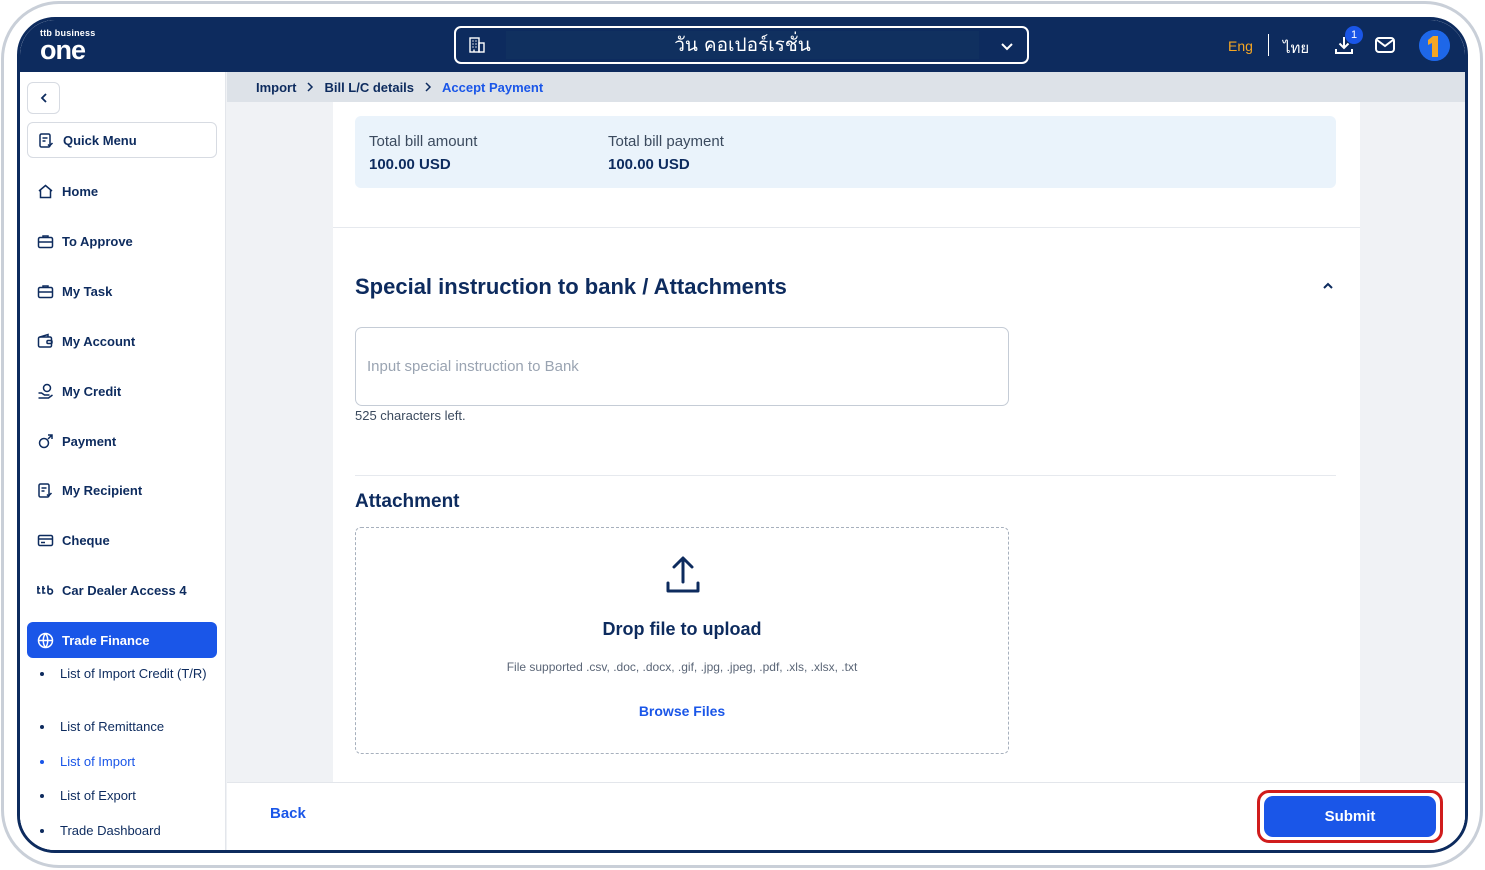 Image resolution: width=1485 pixels, height=870 pixels. What do you see at coordinates (89, 441) in the screenshot?
I see `sidebar-item-label: Payment` at bounding box center [89, 441].